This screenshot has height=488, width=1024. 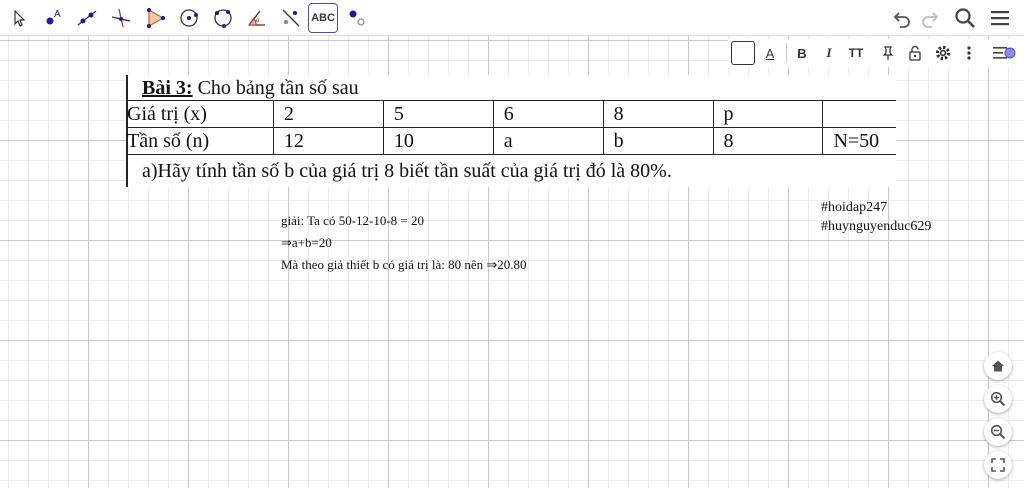 I want to click on circle-three-points-tool-button, so click(x=223, y=18).